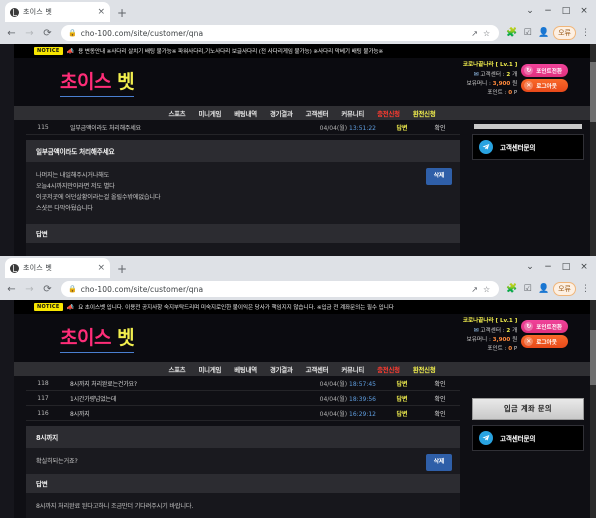  I want to click on row-title: 8시까지 처리완료는건가요?, so click(175, 383).